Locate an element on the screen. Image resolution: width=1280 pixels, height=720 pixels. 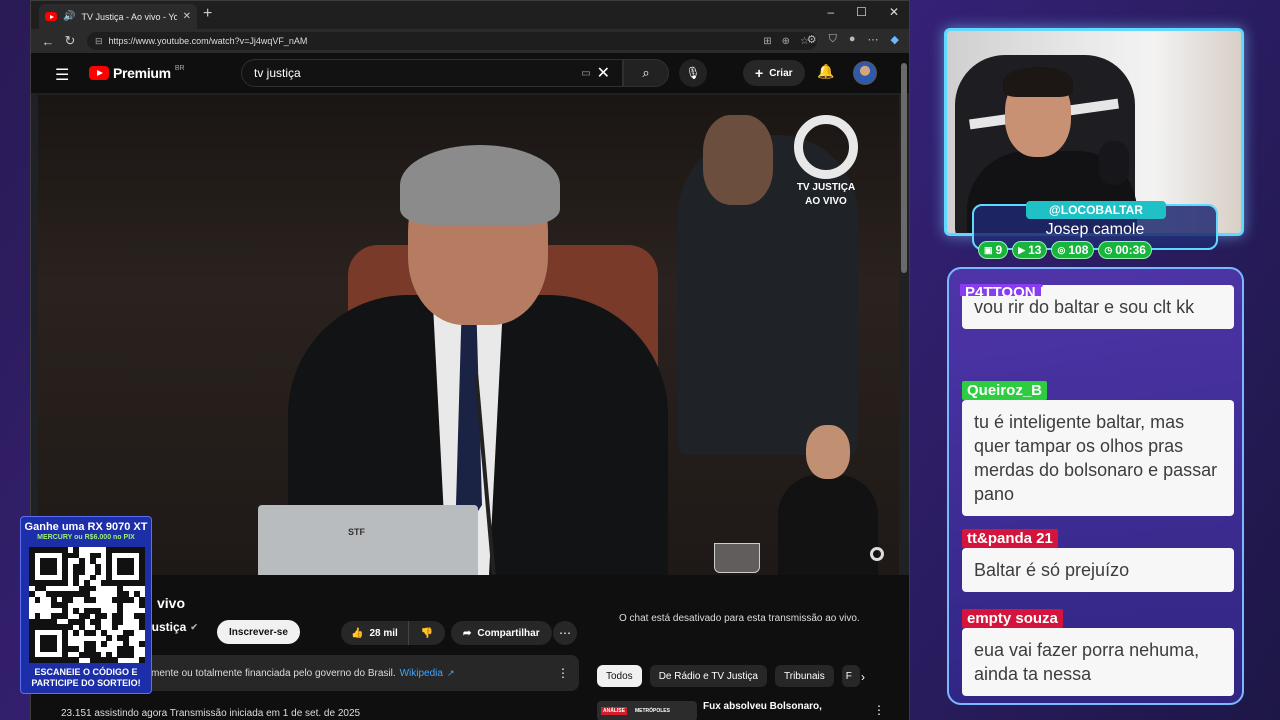
chip-radio-tv-justica: De Rádio e TV Justiça is located at coordinates (708, 676).